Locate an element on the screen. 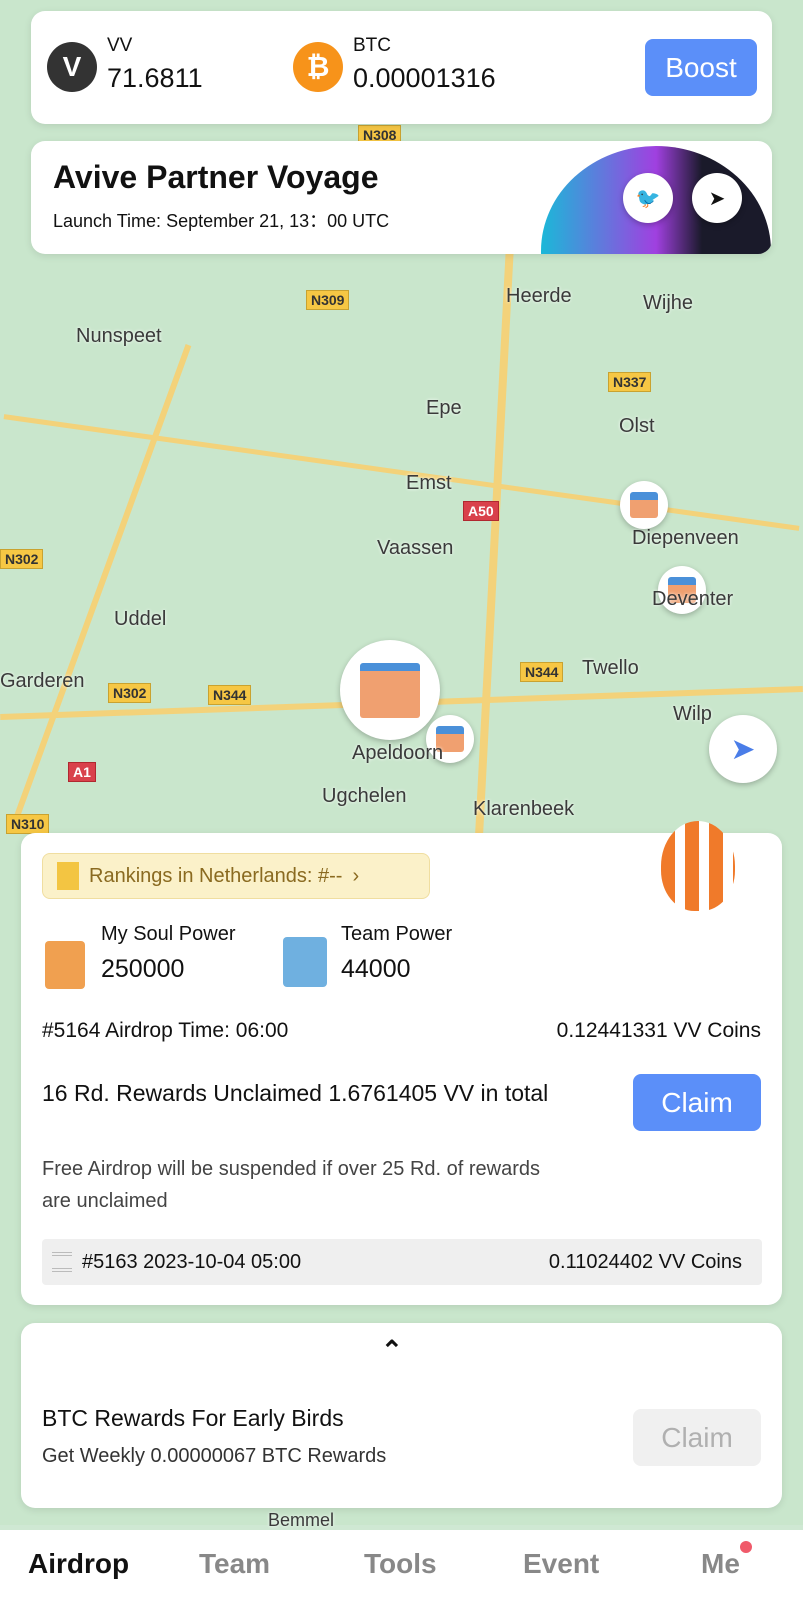  btc-coin-icon: ₿ is located at coordinates (318, 67).